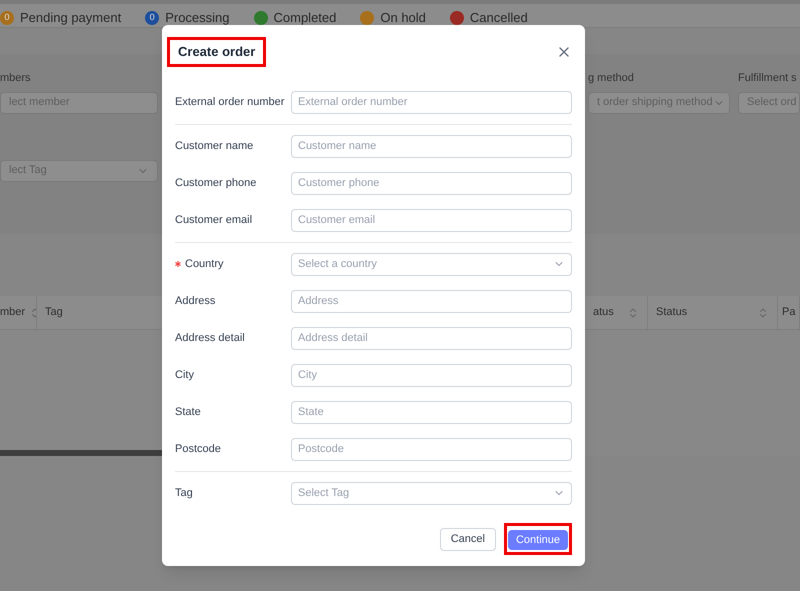 Image resolution: width=800 pixels, height=591 pixels. What do you see at coordinates (13, 312) in the screenshot?
I see `column-header: mber` at bounding box center [13, 312].